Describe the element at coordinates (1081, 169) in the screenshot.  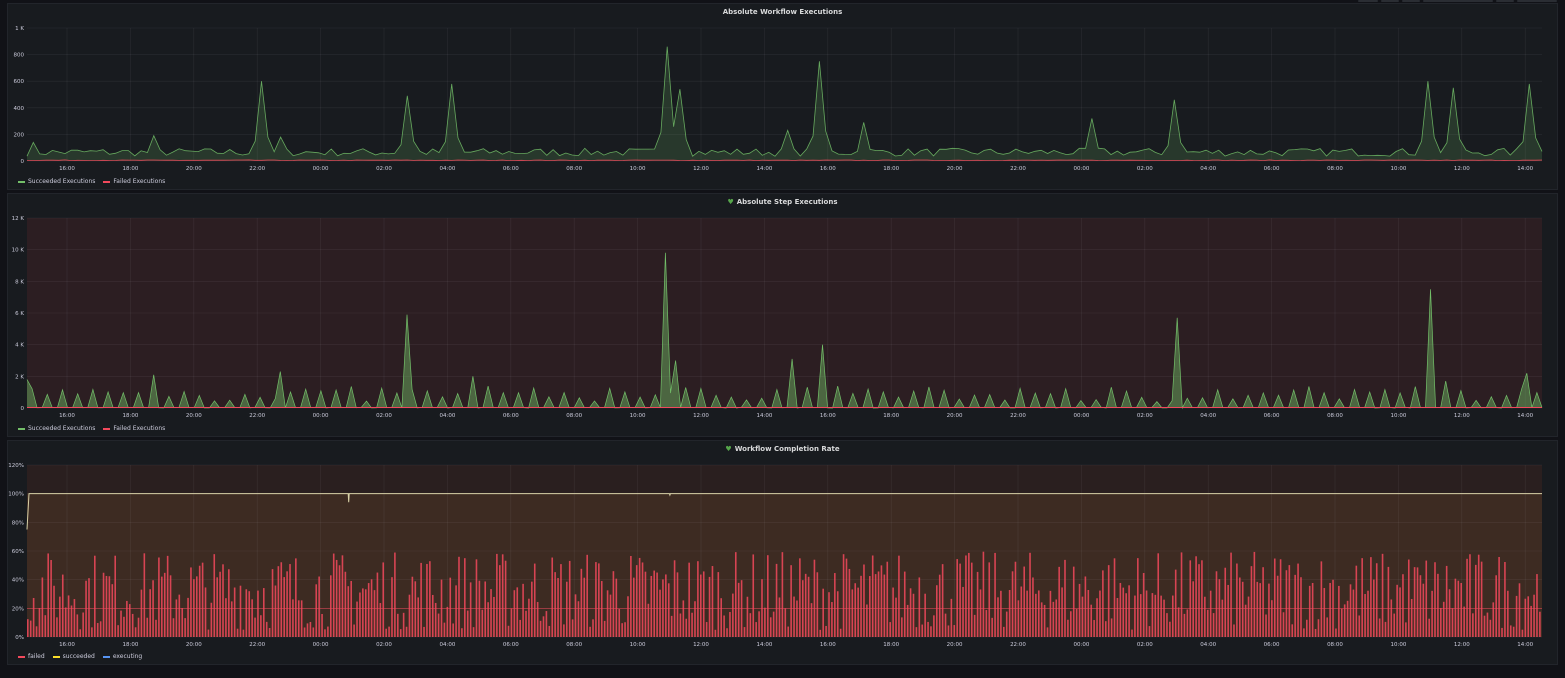
I see `x-tick-label: 00:00` at that location.